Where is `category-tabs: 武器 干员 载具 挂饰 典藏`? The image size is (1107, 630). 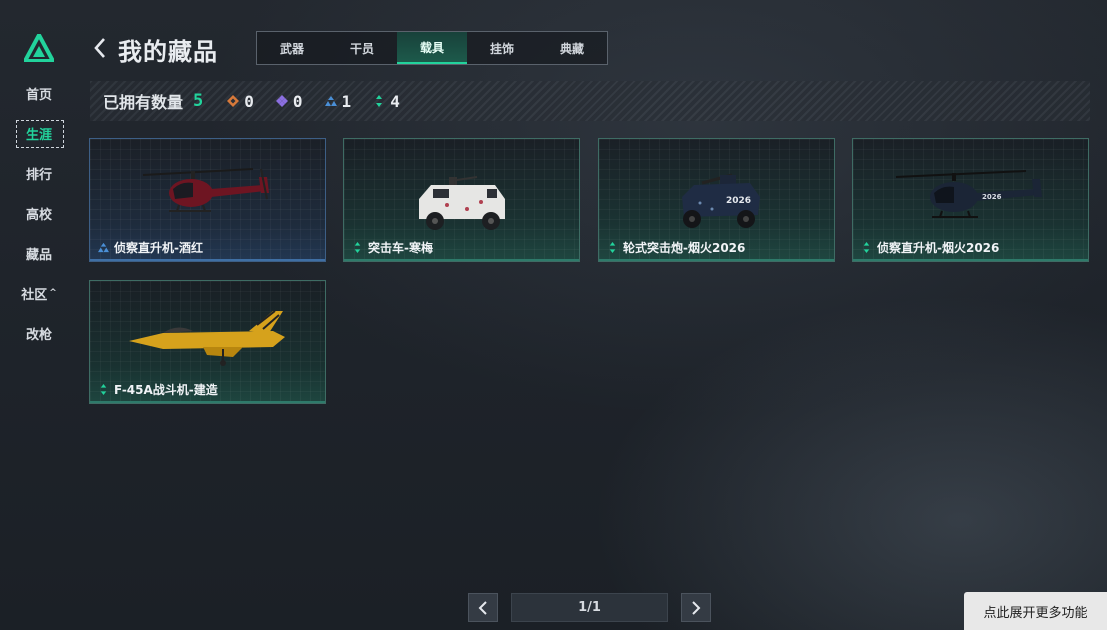 category-tabs: 武器 干员 载具 挂饰 典藏 is located at coordinates (432, 48).